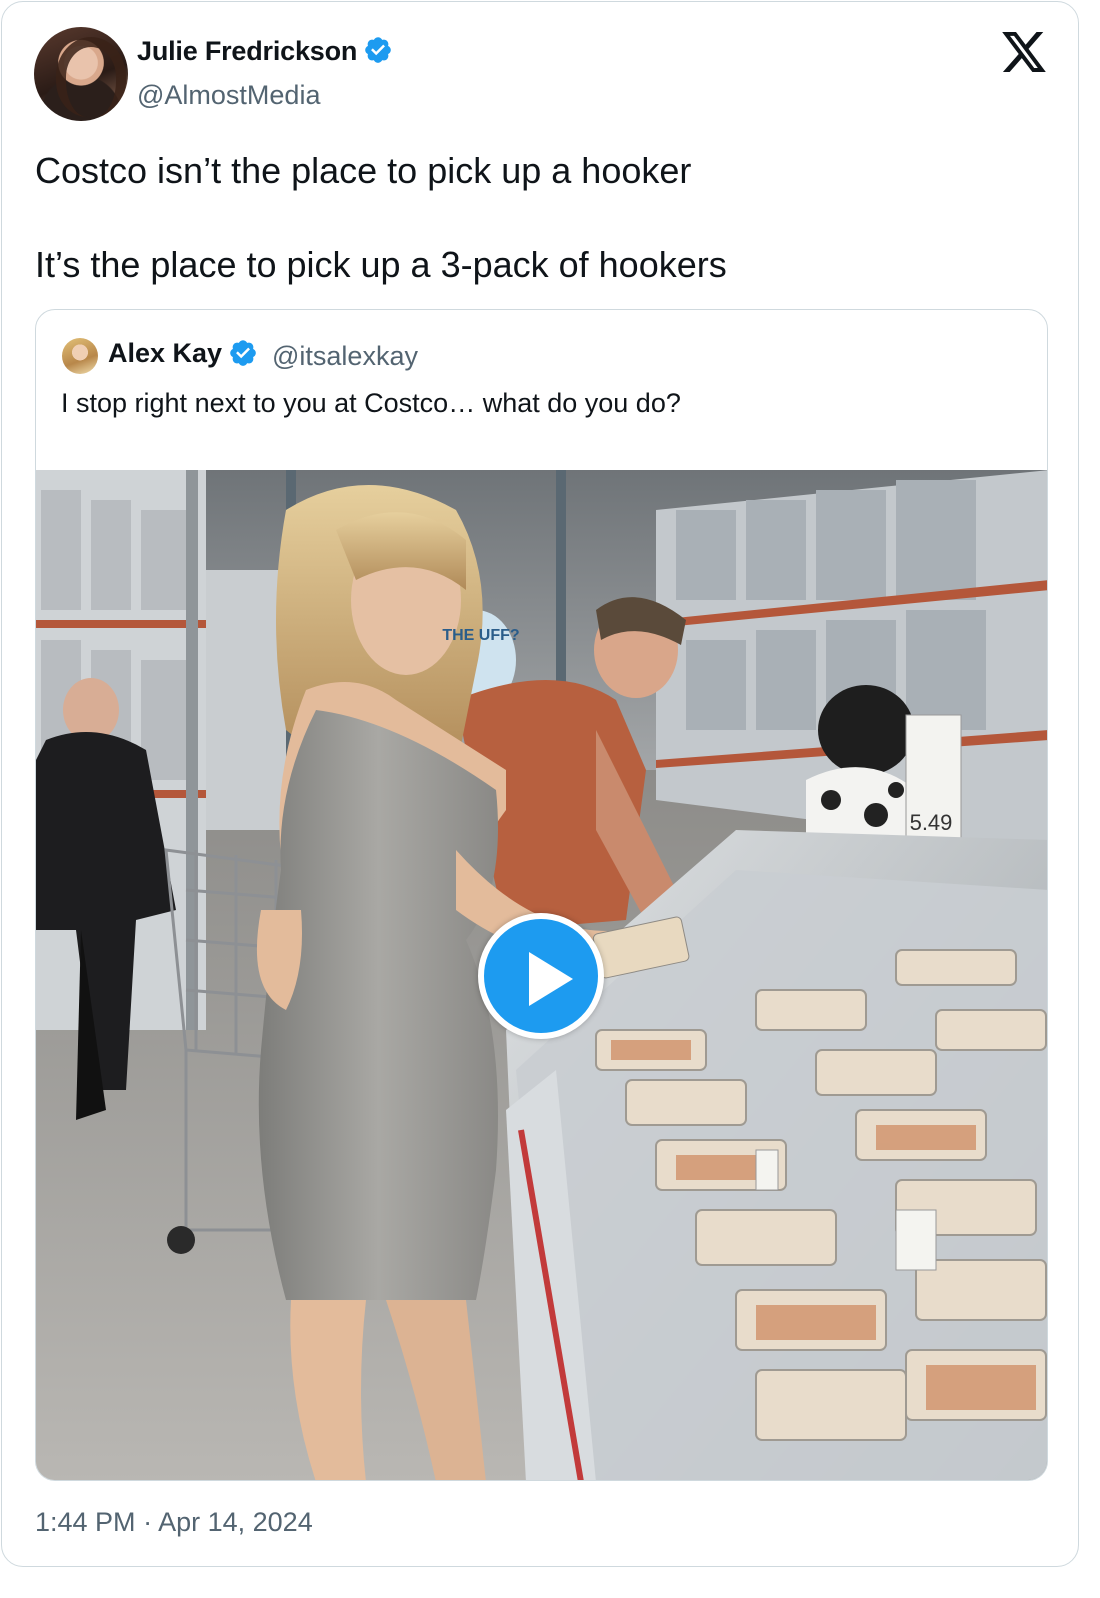 This screenshot has height=1598, width=1100. I want to click on verified-badge-icon, so click(378, 50).